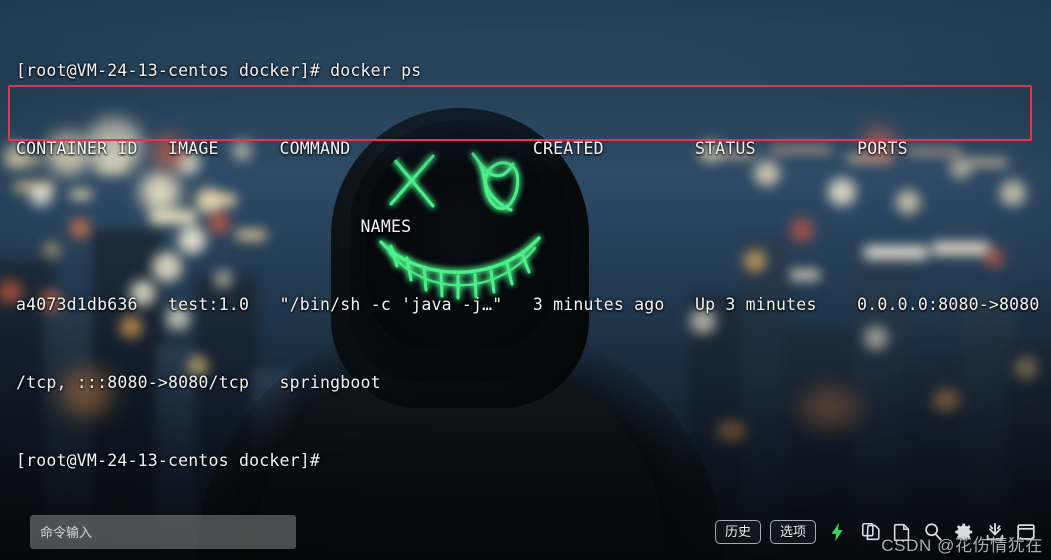 The image size is (1051, 560). I want to click on terminal-container-row-2: /tcp, :::8080->8080/tcp springboot, so click(198, 382).